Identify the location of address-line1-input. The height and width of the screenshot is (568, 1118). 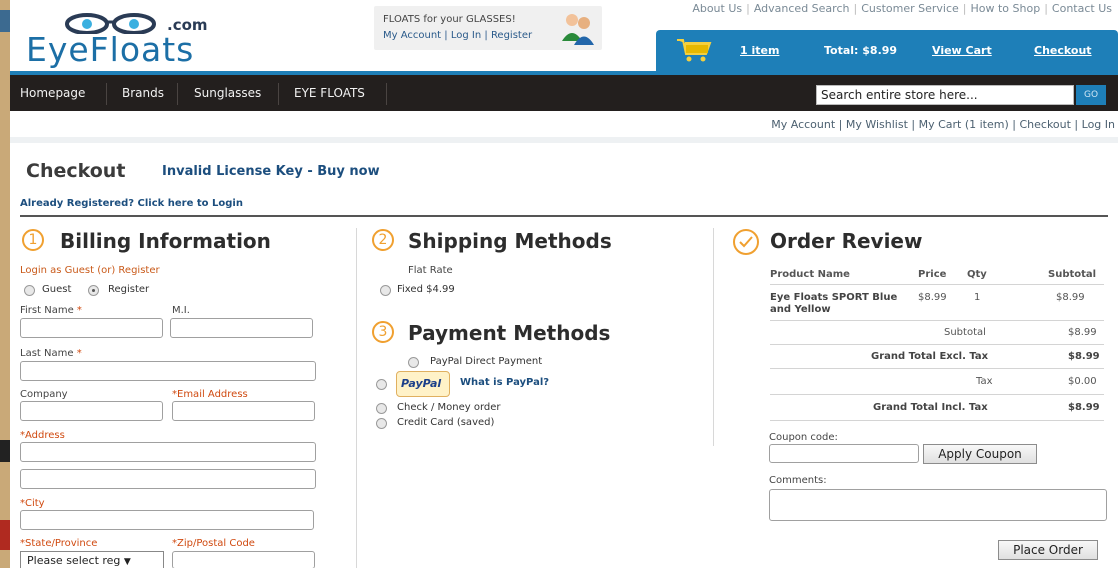
(168, 452).